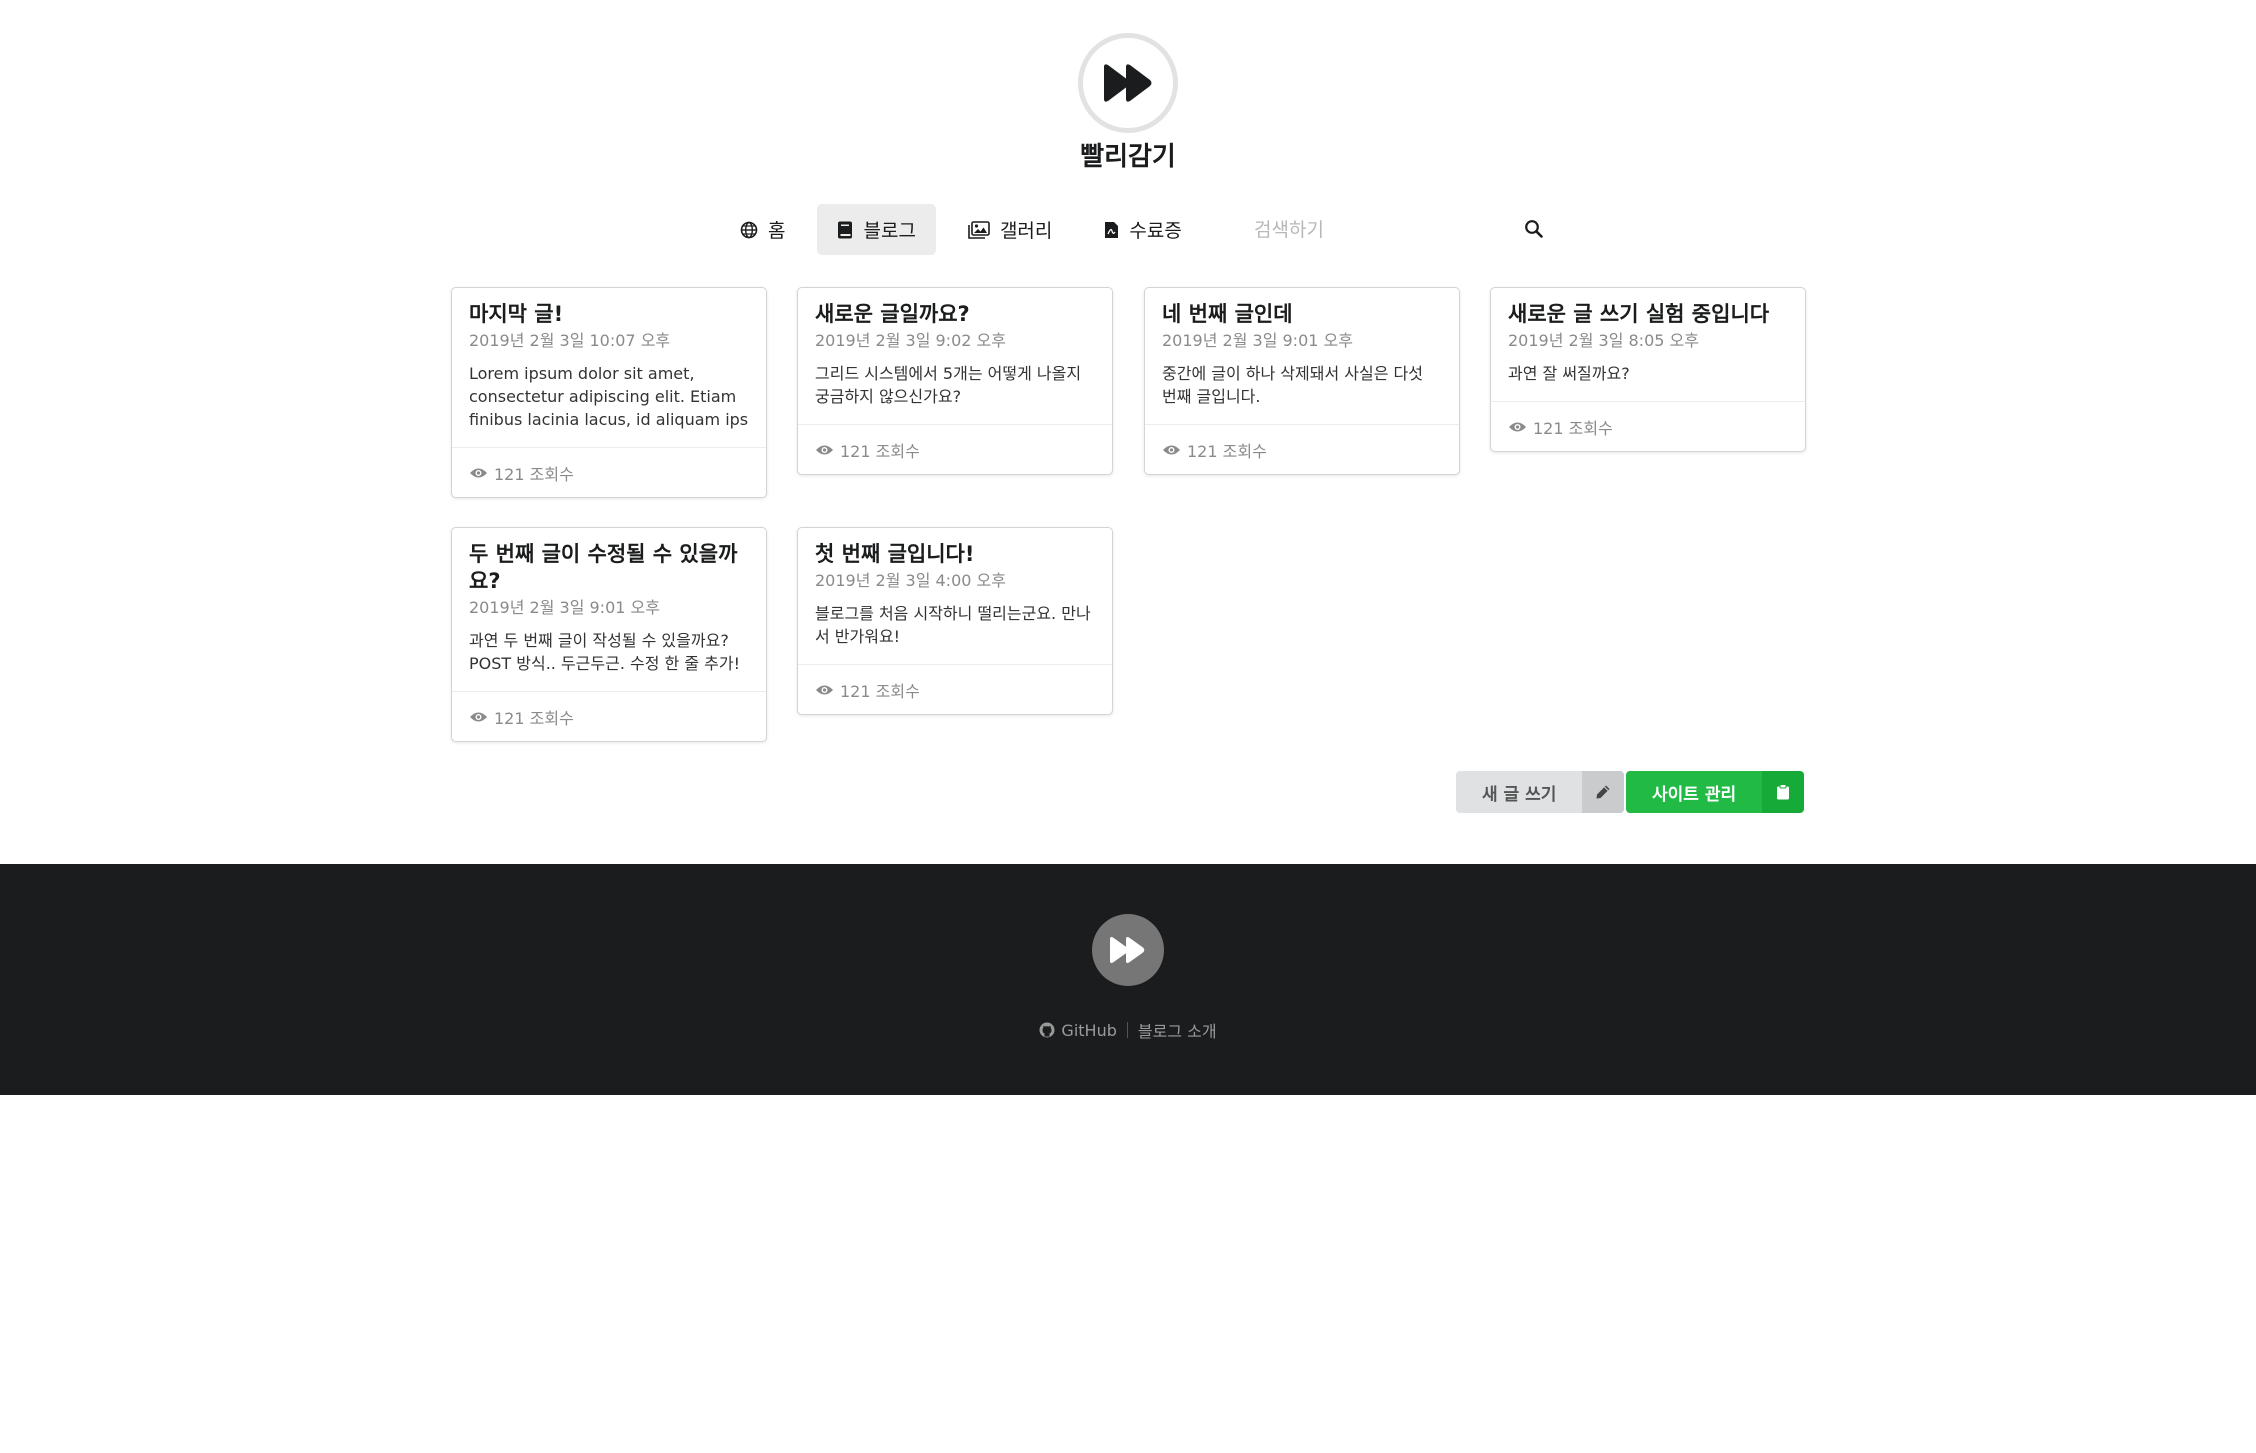 This screenshot has width=2256, height=1453. What do you see at coordinates (1603, 792) in the screenshot?
I see `pencil-icon` at bounding box center [1603, 792].